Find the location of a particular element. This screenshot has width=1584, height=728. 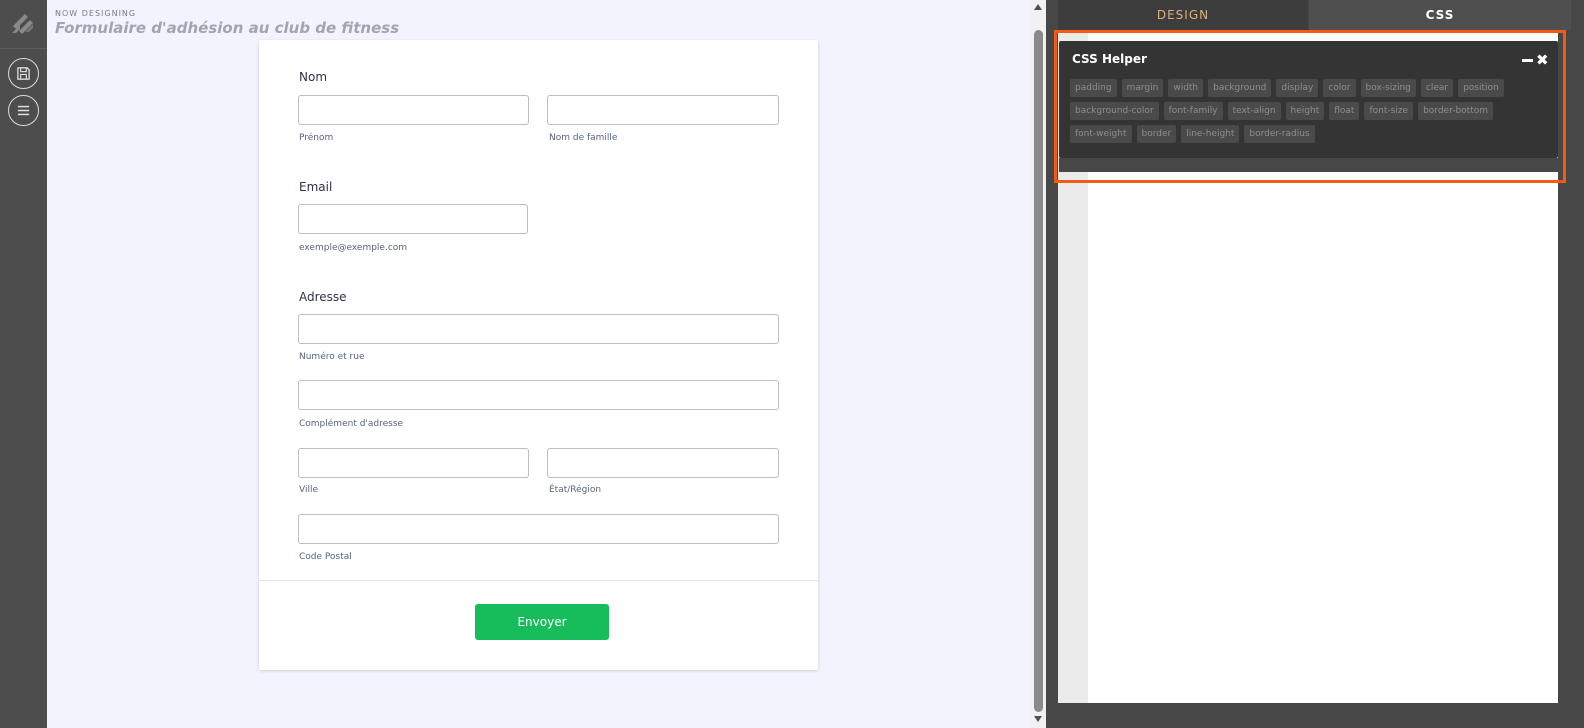

css-property-tag: line-height is located at coordinates (1210, 134).